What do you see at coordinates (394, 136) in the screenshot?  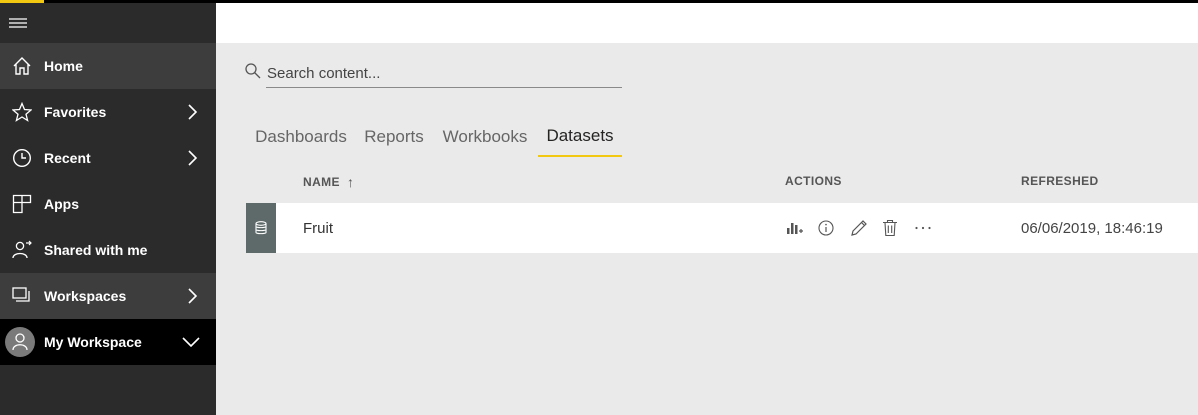 I see `tab-reports: Reports` at bounding box center [394, 136].